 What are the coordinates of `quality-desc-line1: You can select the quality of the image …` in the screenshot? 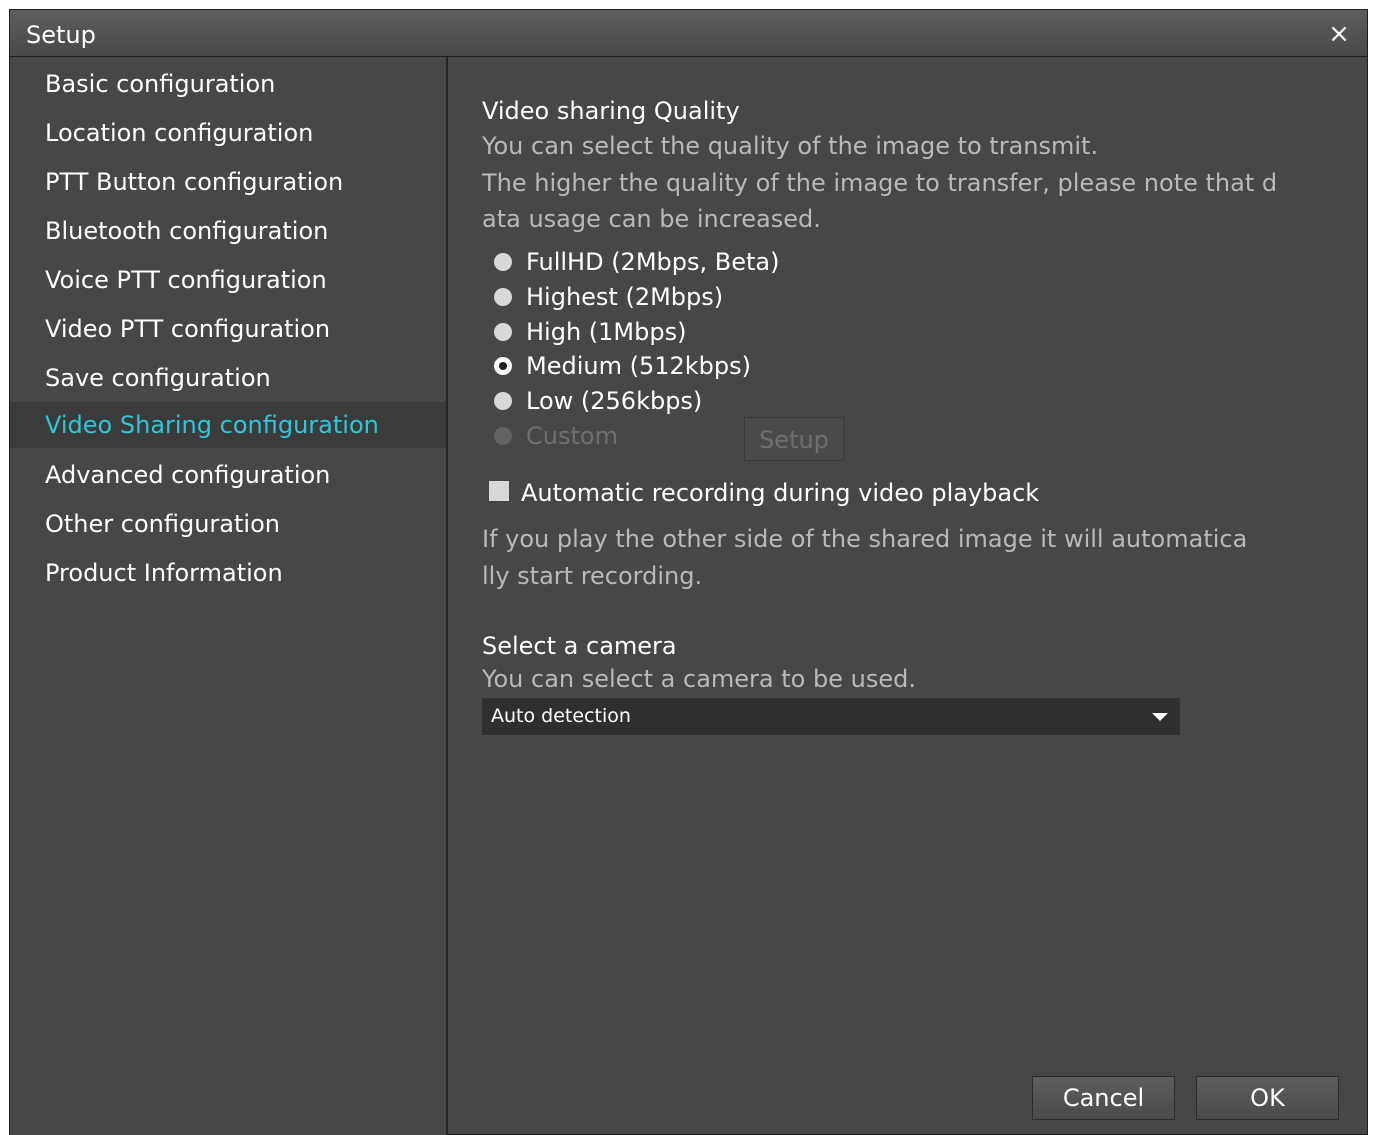 It's located at (790, 146).